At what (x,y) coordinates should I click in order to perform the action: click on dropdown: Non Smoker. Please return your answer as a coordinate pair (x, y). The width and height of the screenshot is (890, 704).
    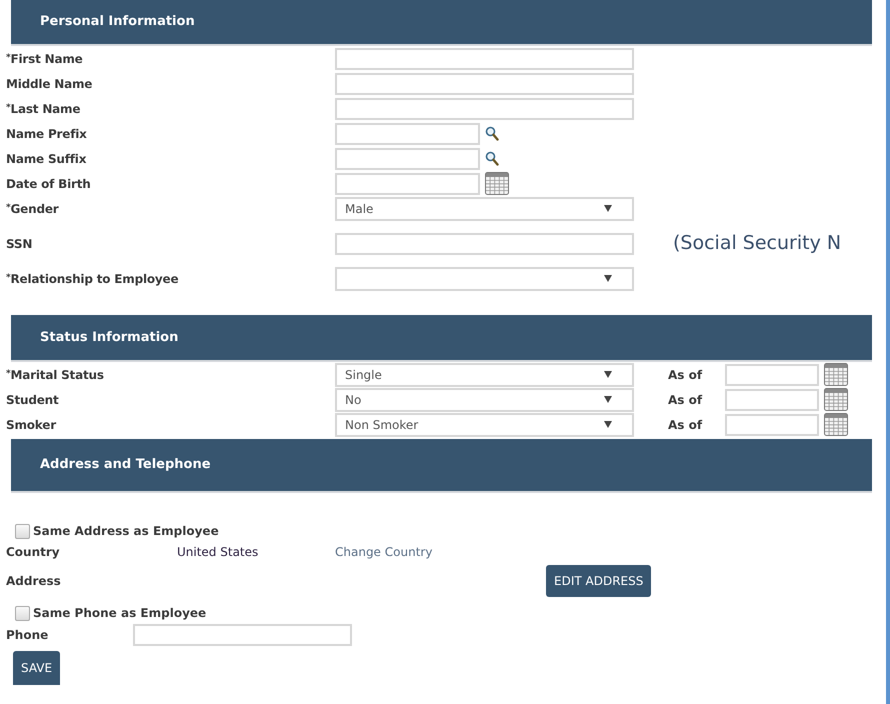
    Looking at the image, I should click on (484, 424).